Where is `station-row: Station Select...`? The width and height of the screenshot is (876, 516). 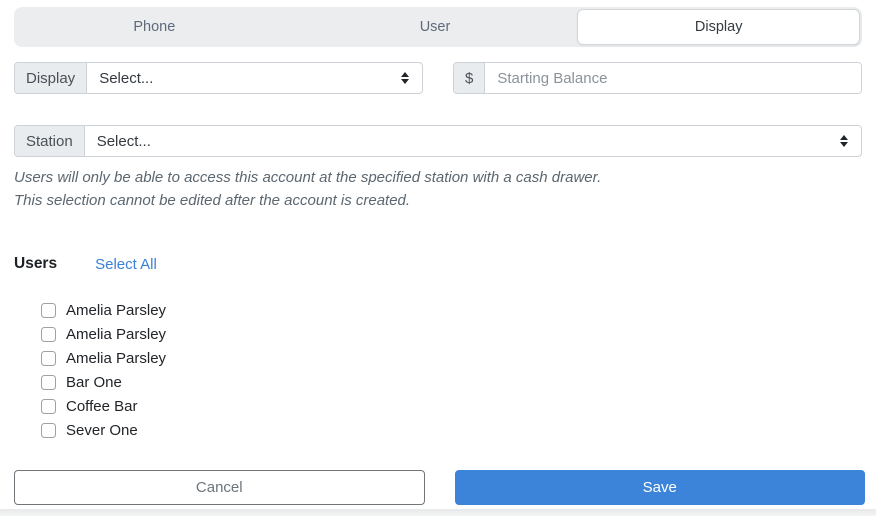
station-row: Station Select... is located at coordinates (438, 141).